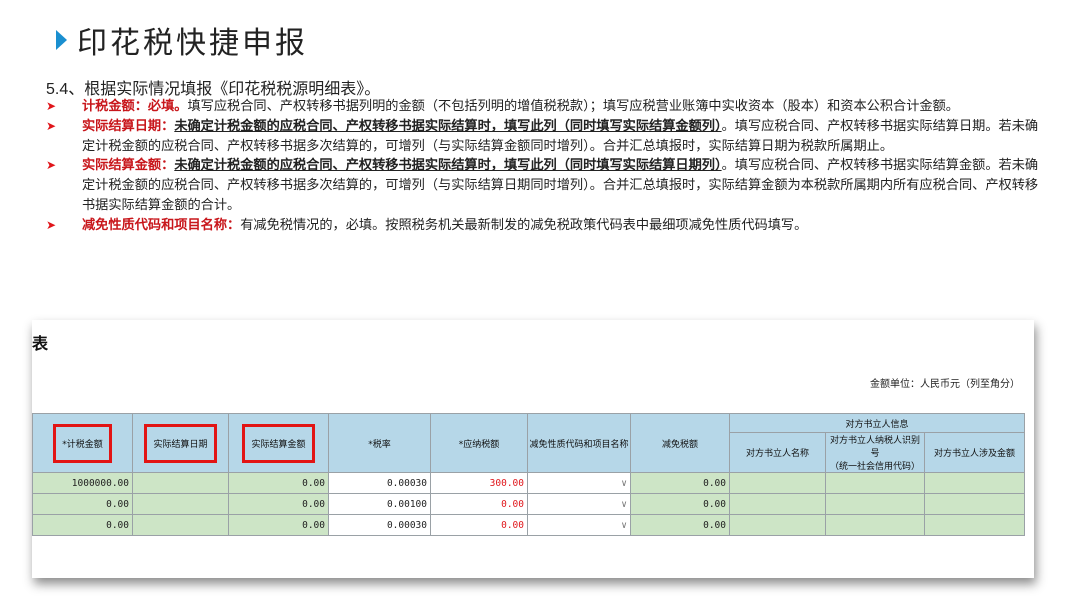  I want to click on highlight-box: *计税金额, so click(82, 443).